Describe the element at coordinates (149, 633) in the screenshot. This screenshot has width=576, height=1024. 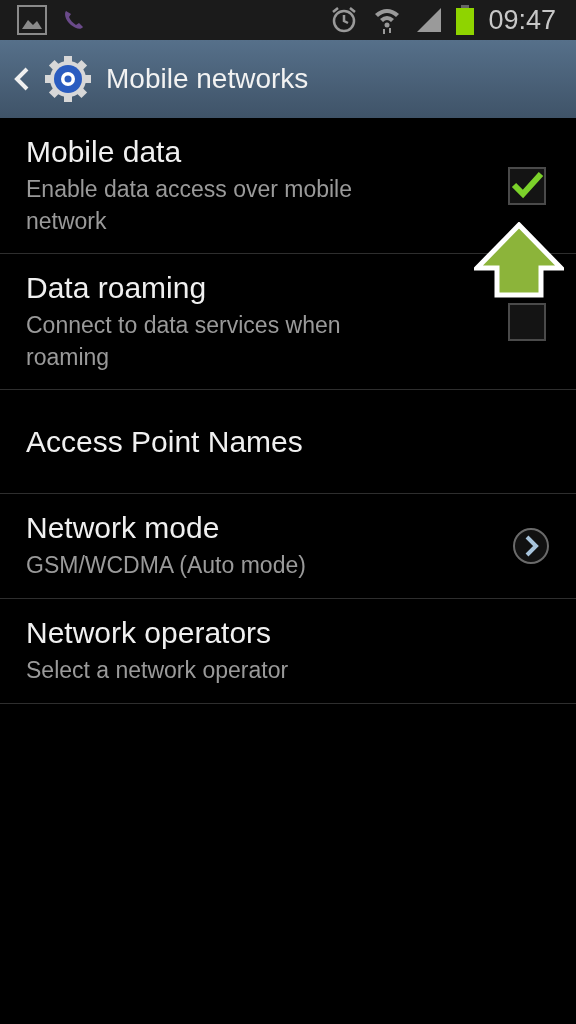
I see `setting-title: Network operators` at that location.